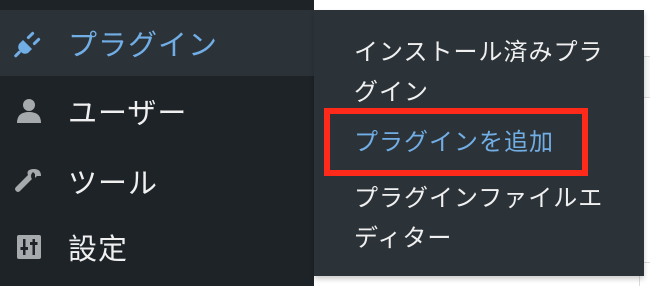  Describe the element at coordinates (143, 45) in the screenshot. I see `sidebar-item-label: プラグイン` at that location.